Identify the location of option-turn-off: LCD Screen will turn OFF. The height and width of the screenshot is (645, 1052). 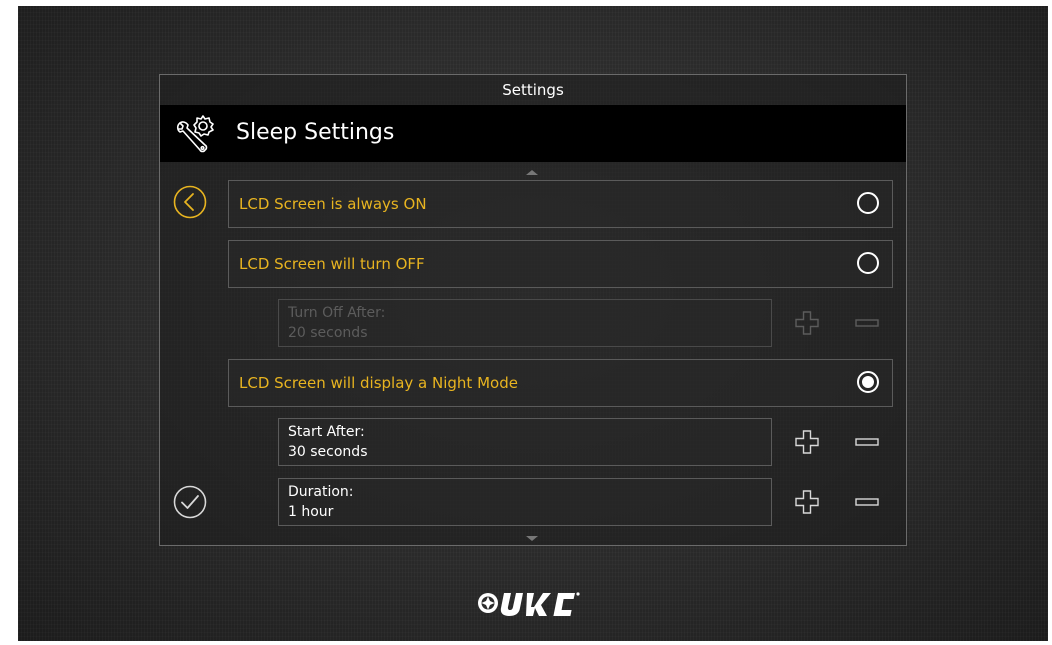
(560, 264).